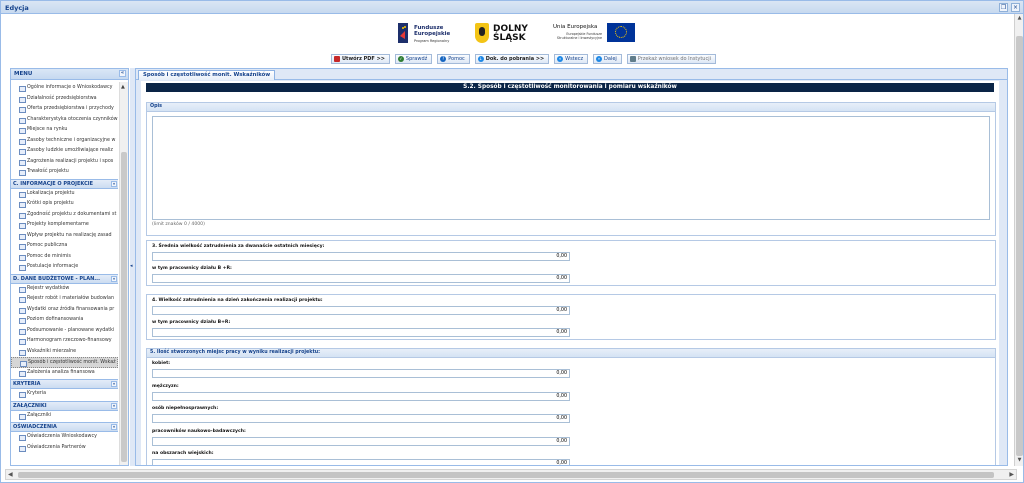 The image size is (1024, 483). Describe the element at coordinates (64, 225) in the screenshot. I see `sidebar-item: Projekty komplementarne` at that location.